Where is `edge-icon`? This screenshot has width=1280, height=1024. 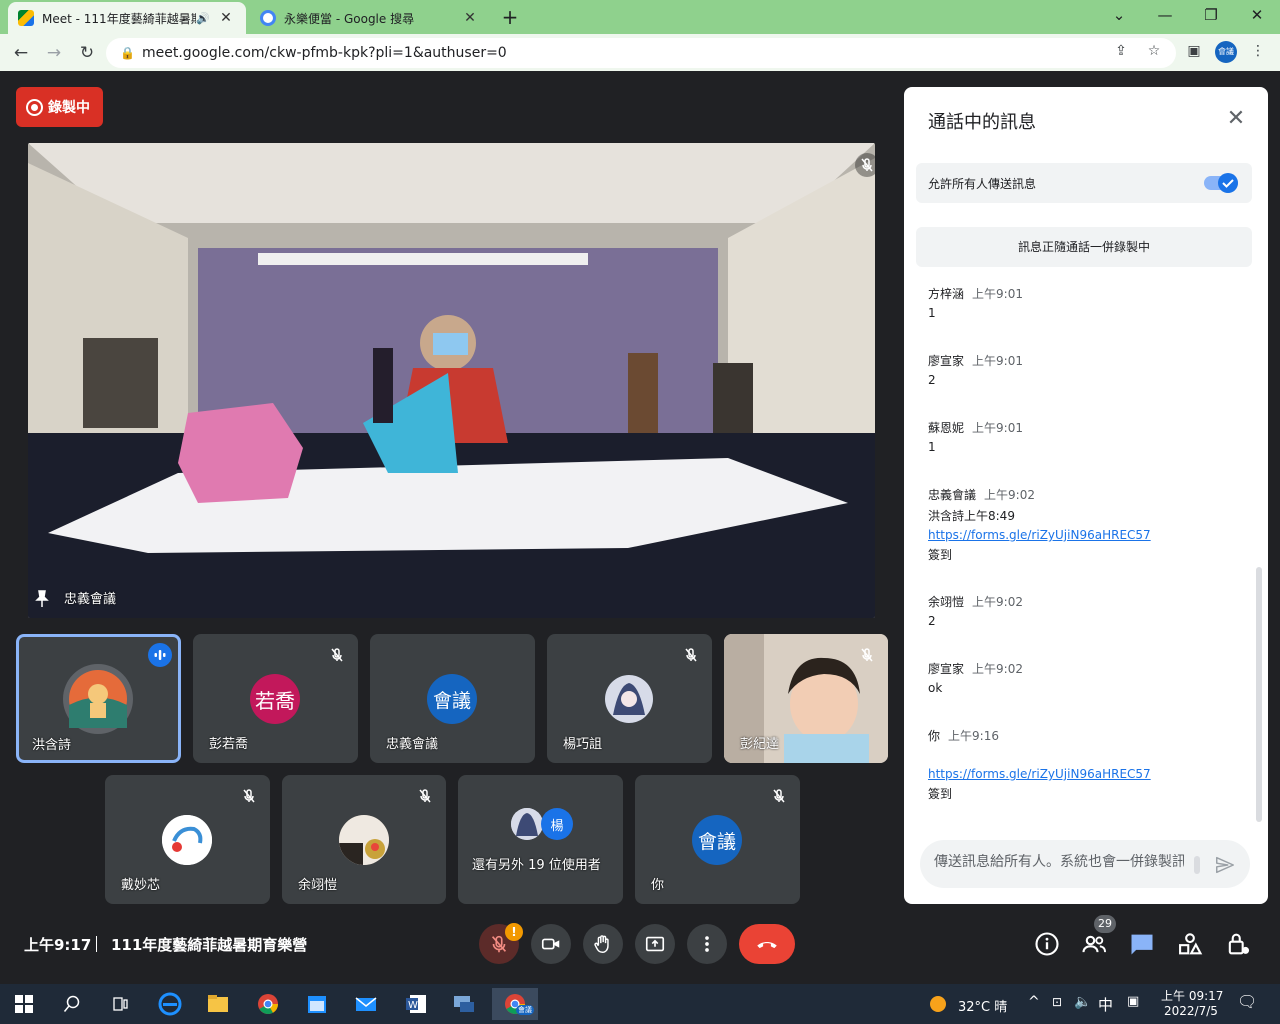 edge-icon is located at coordinates (170, 1004).